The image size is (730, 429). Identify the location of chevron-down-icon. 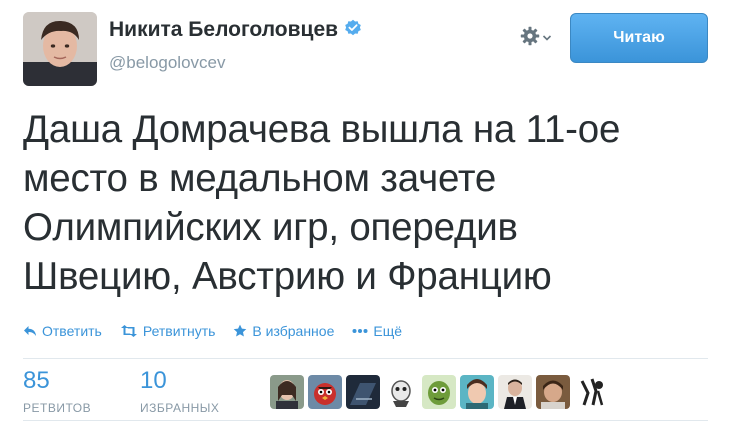
(547, 39).